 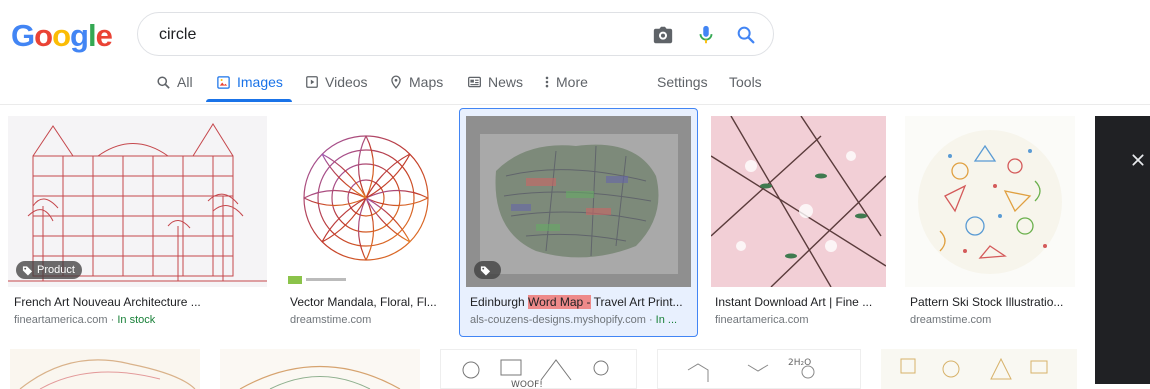 What do you see at coordinates (1138, 160) in the screenshot?
I see `close-icon` at bounding box center [1138, 160].